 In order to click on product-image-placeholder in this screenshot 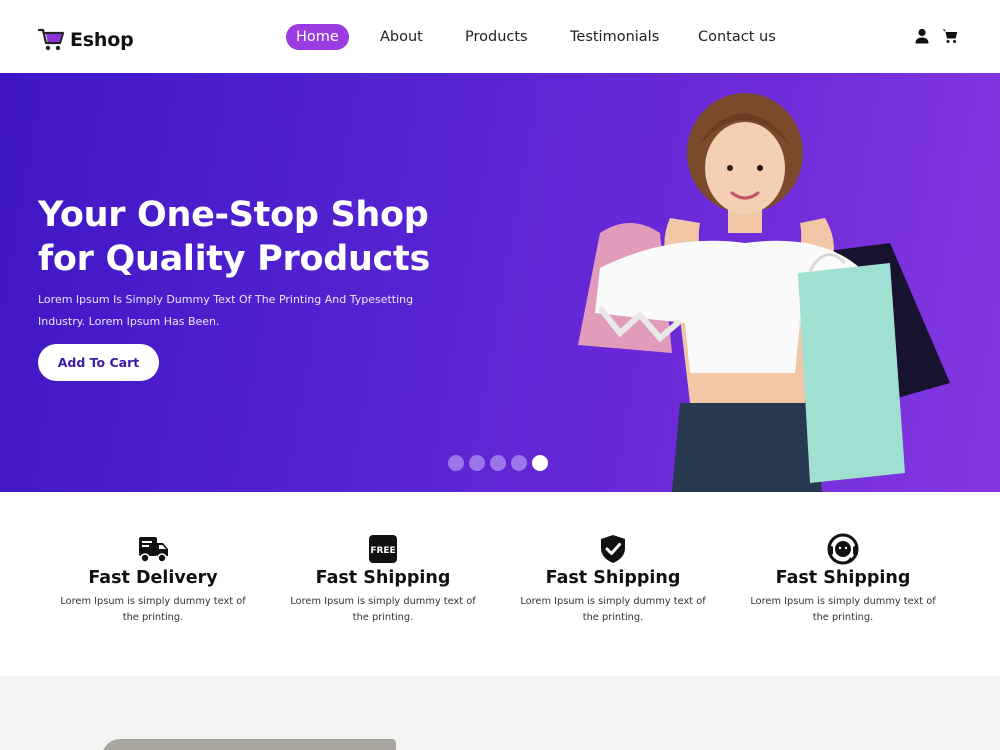, I will do `click(249, 744)`.